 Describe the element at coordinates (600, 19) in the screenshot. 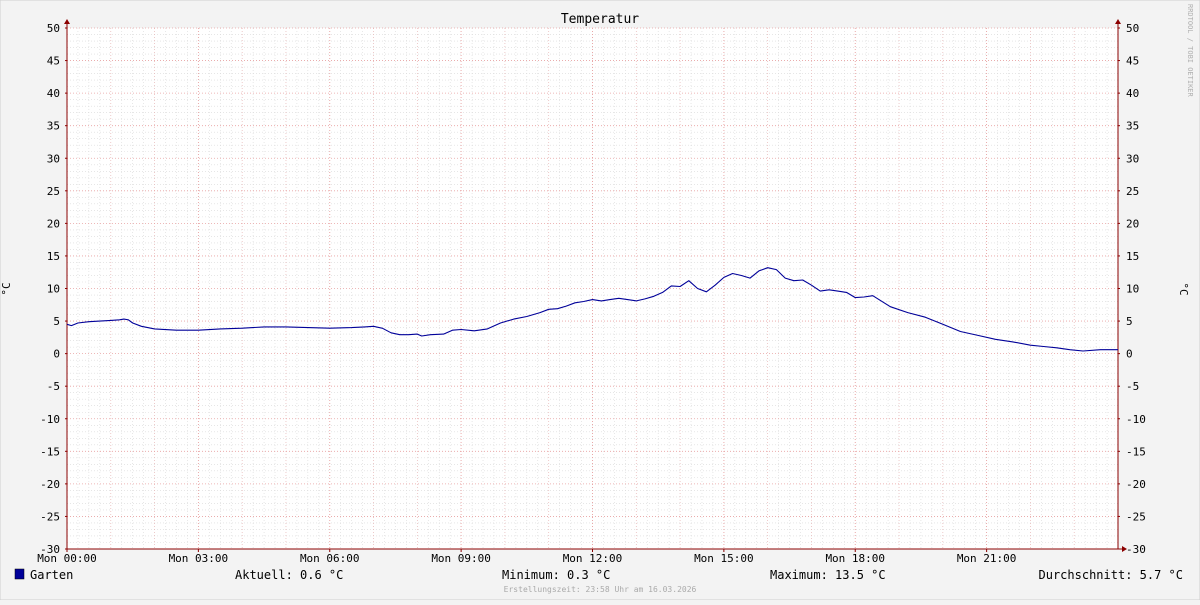

I see `chart-title: Temperatur` at that location.